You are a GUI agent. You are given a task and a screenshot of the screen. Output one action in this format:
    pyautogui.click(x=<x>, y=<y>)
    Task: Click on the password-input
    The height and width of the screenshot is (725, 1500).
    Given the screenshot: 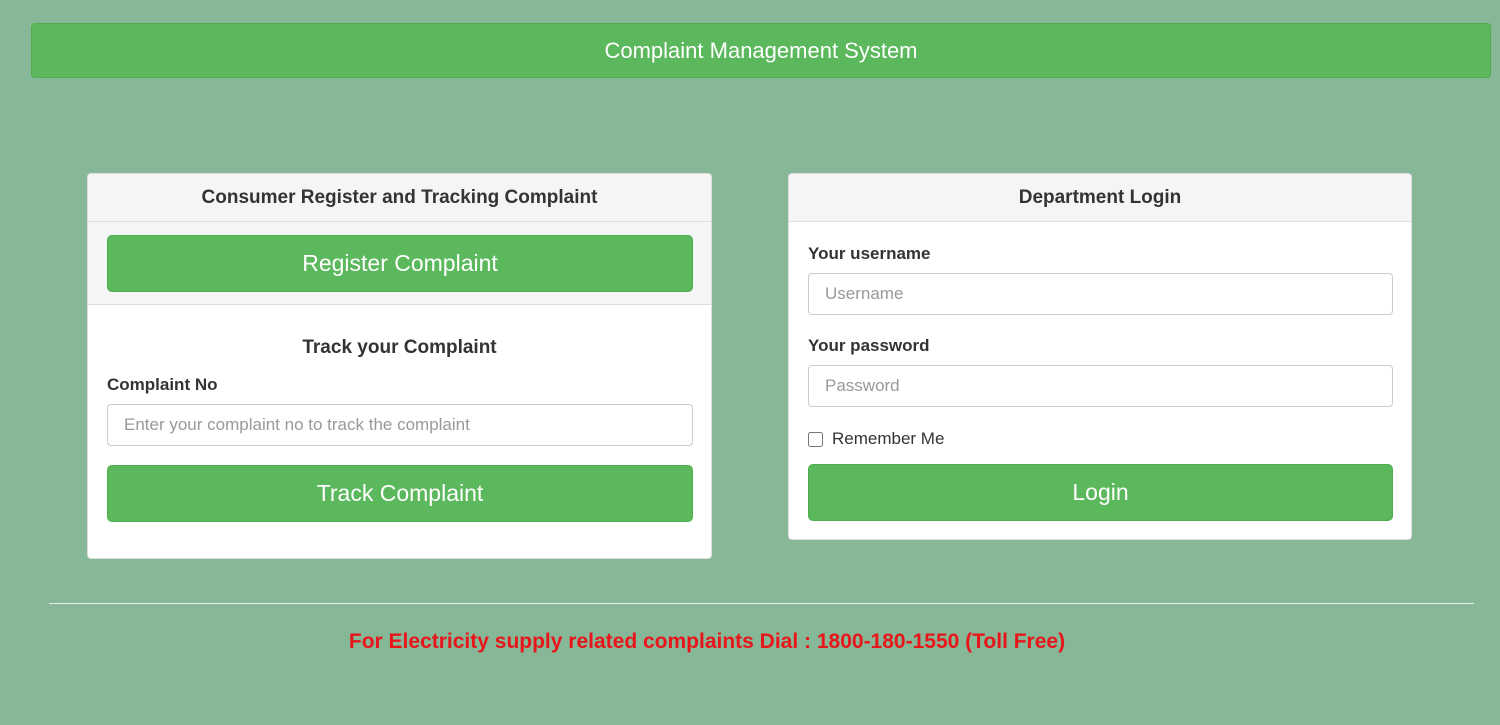 What is the action you would take?
    pyautogui.click(x=1100, y=386)
    